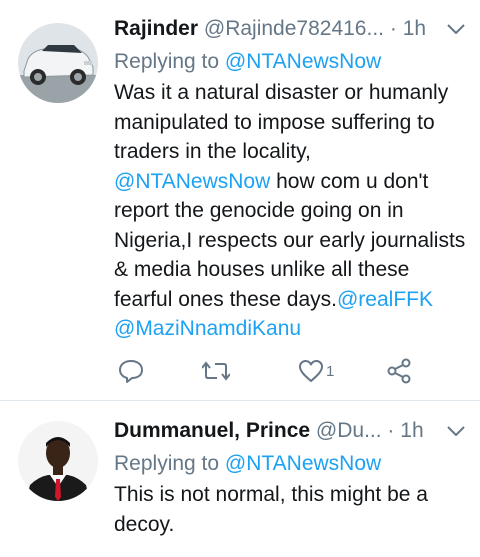  I want to click on reply-icon, so click(131, 371).